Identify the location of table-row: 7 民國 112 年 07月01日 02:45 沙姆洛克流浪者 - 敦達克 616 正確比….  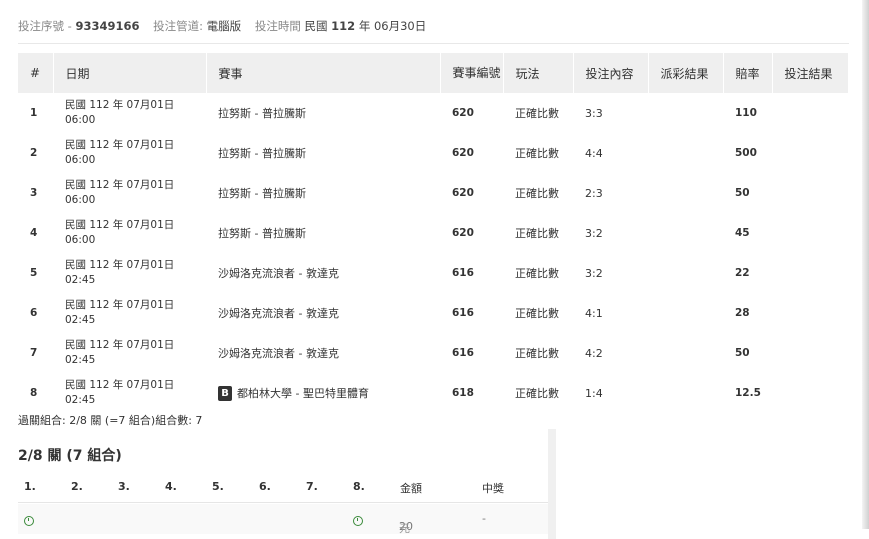
(433, 353).